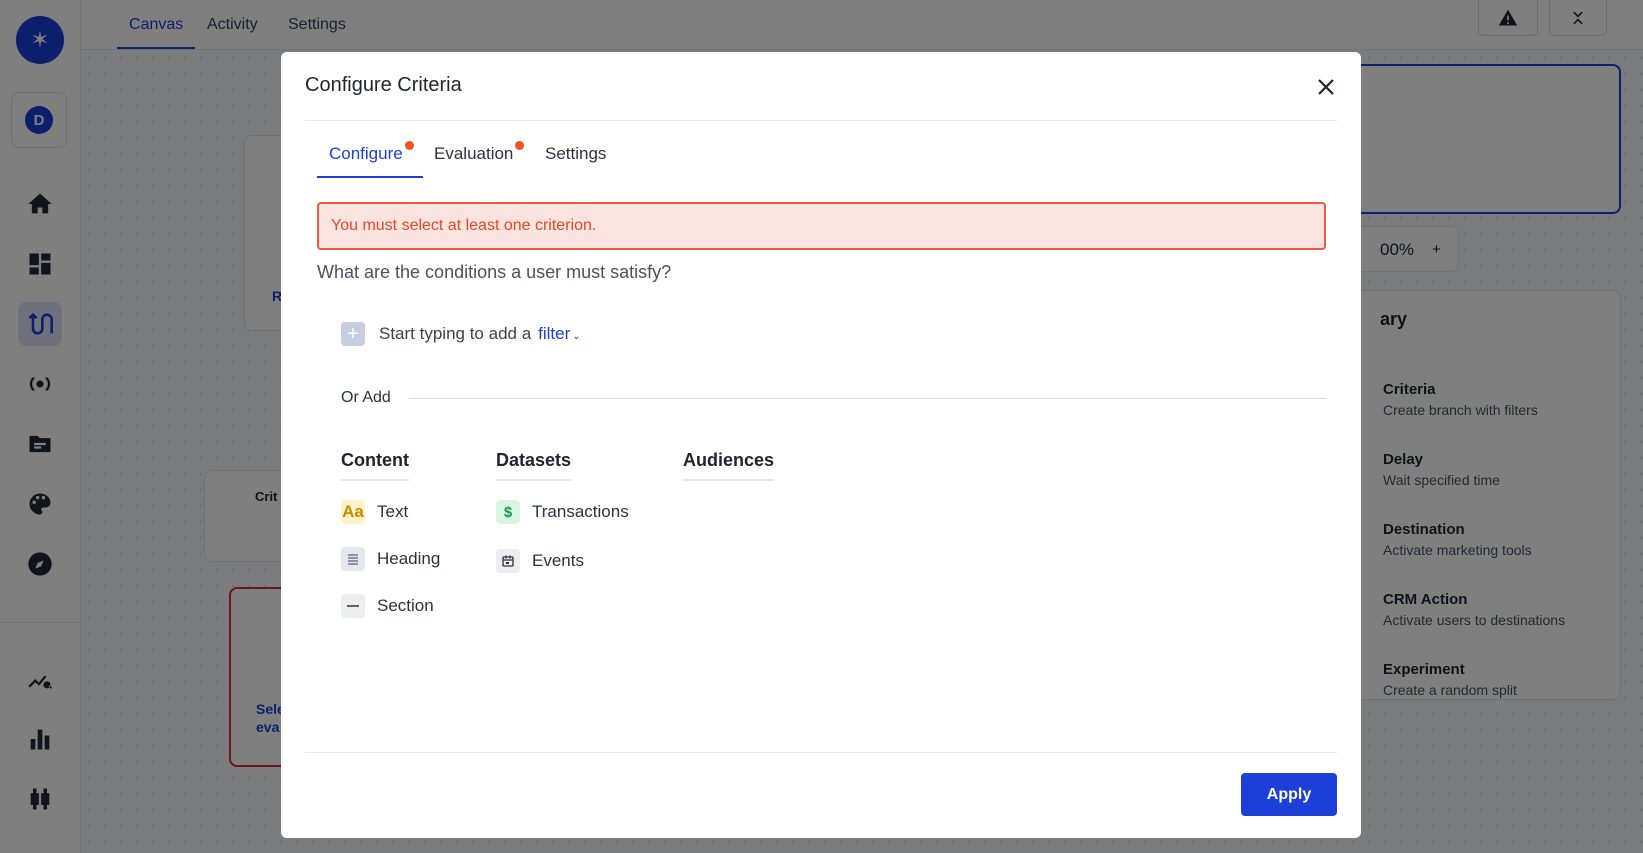 Image resolution: width=1643 pixels, height=853 pixels. I want to click on add-events-label: Events, so click(558, 560).